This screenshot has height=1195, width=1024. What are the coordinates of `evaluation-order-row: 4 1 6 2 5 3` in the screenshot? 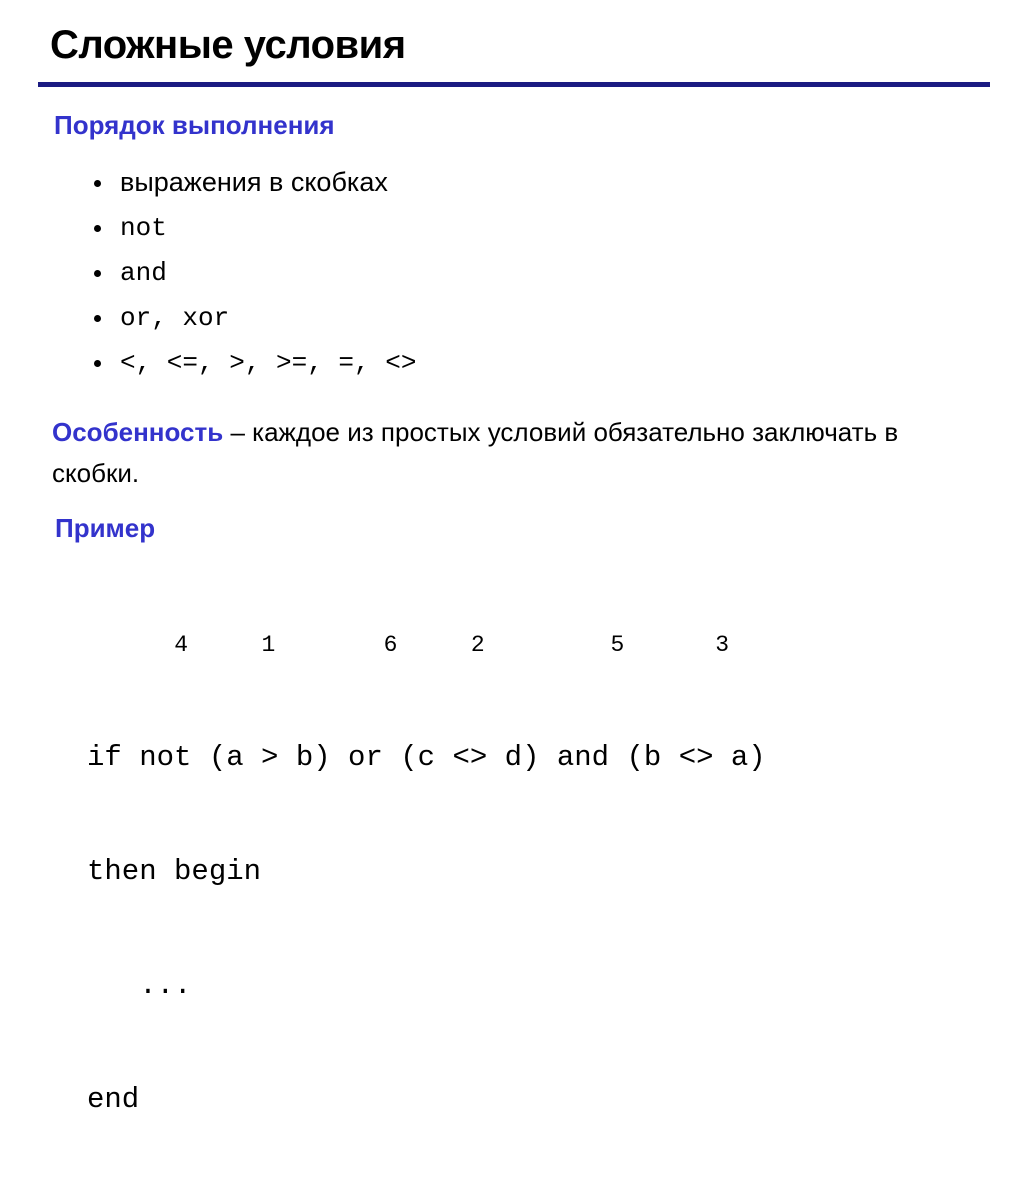 It's located at (426, 645).